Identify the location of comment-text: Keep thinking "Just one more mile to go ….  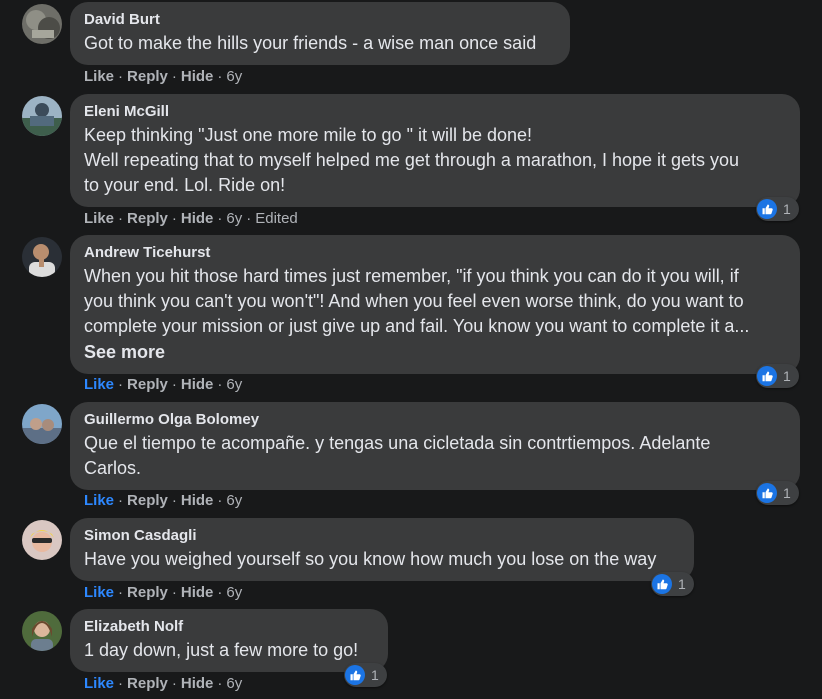
(412, 160).